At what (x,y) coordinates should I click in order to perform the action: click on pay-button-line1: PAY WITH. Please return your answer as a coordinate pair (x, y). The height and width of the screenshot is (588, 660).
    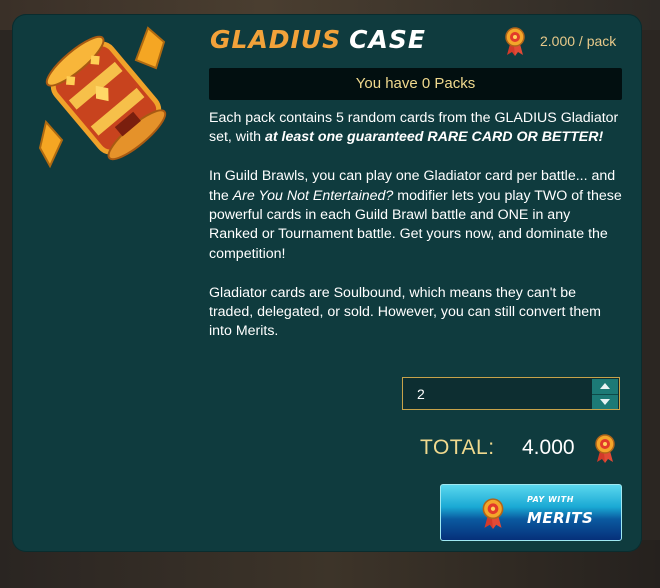
    Looking at the image, I should click on (550, 499).